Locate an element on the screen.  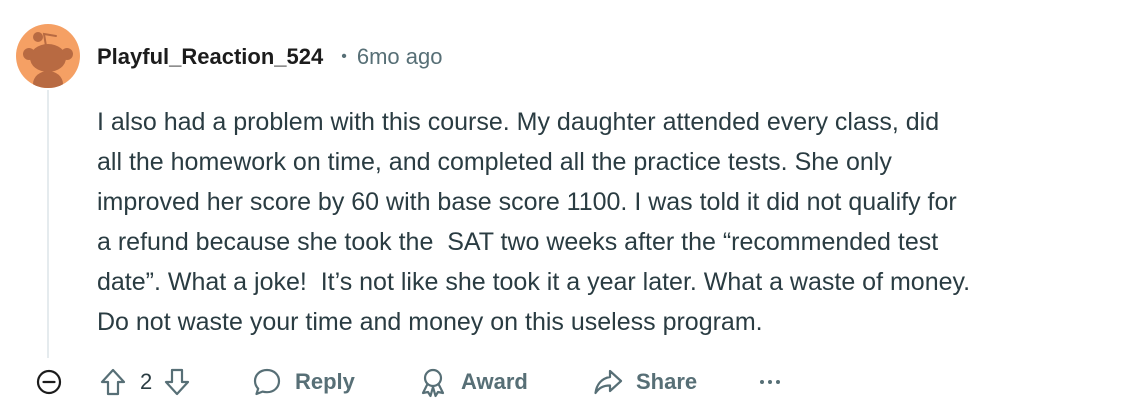
snoo-avatar-icon is located at coordinates (48, 60).